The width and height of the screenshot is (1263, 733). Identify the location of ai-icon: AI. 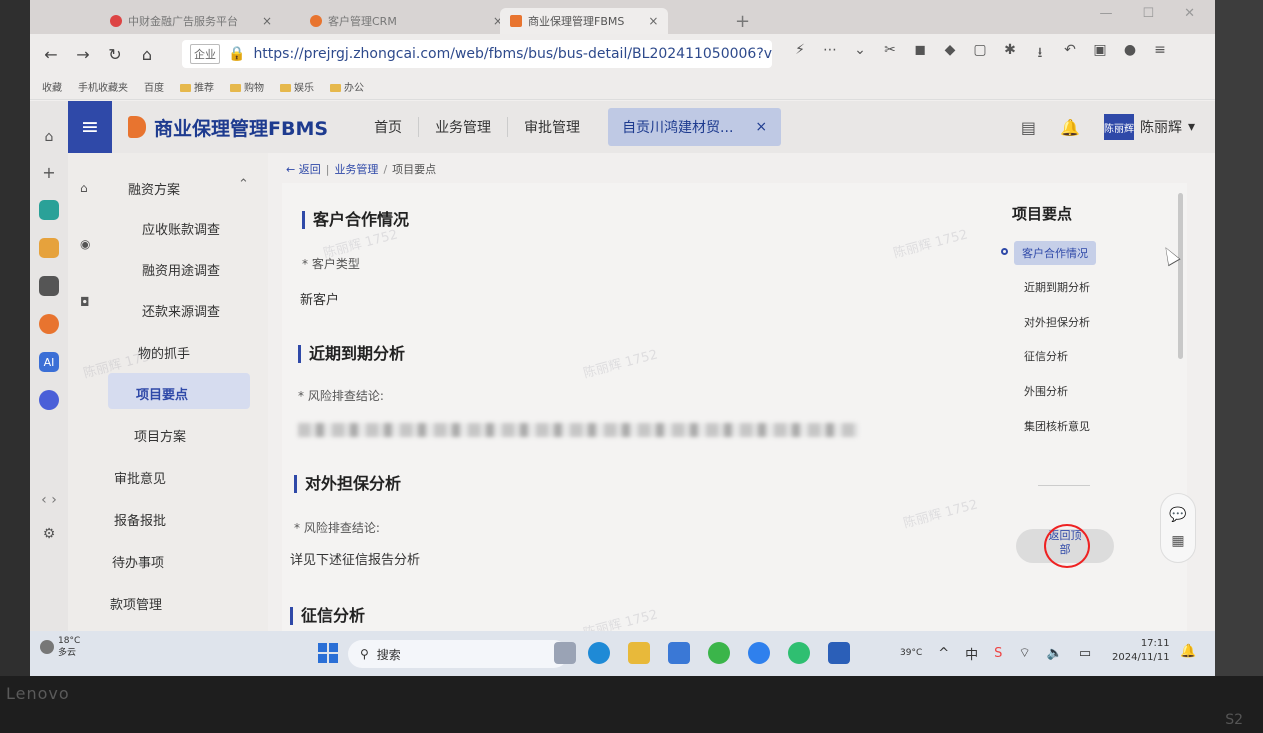
(49, 362).